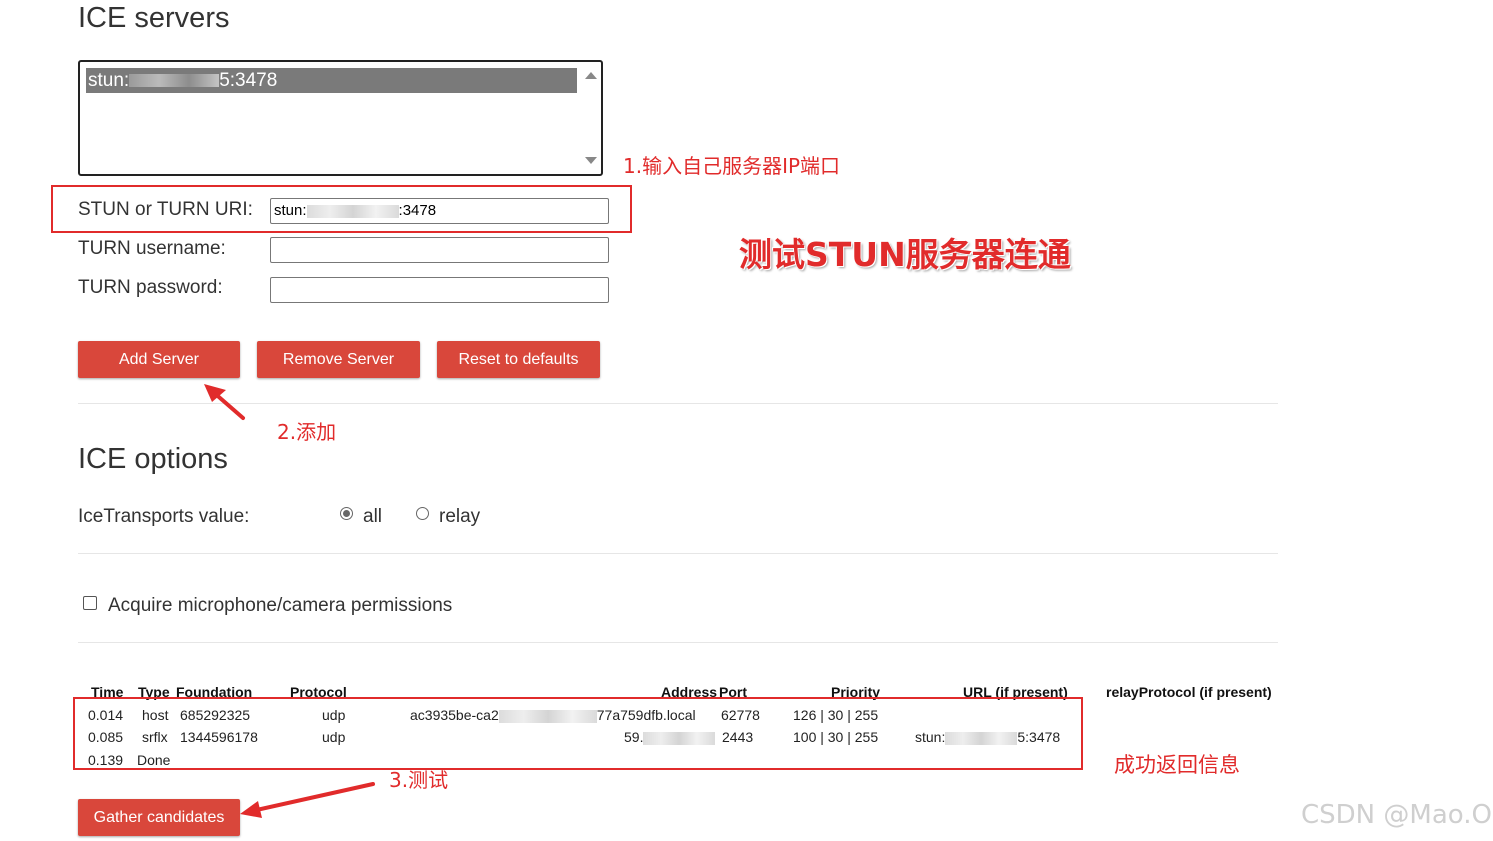  Describe the element at coordinates (289, 601) in the screenshot. I see `annotation-arrows` at that location.